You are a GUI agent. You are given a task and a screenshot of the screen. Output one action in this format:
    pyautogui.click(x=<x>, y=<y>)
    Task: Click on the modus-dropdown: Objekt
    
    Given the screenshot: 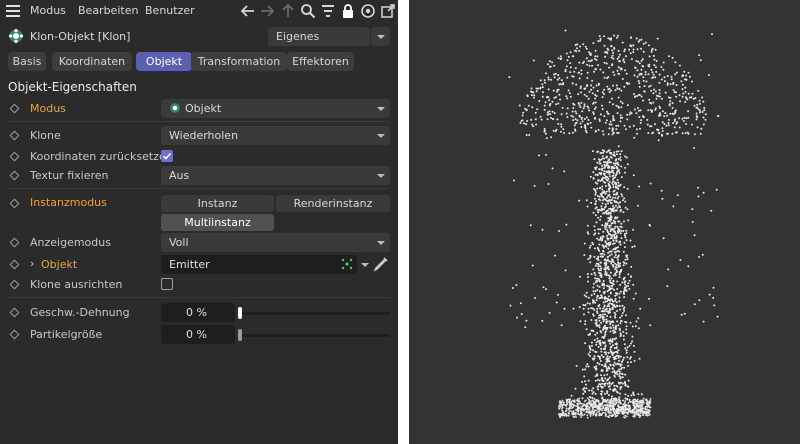 What is the action you would take?
    pyautogui.click(x=275, y=108)
    